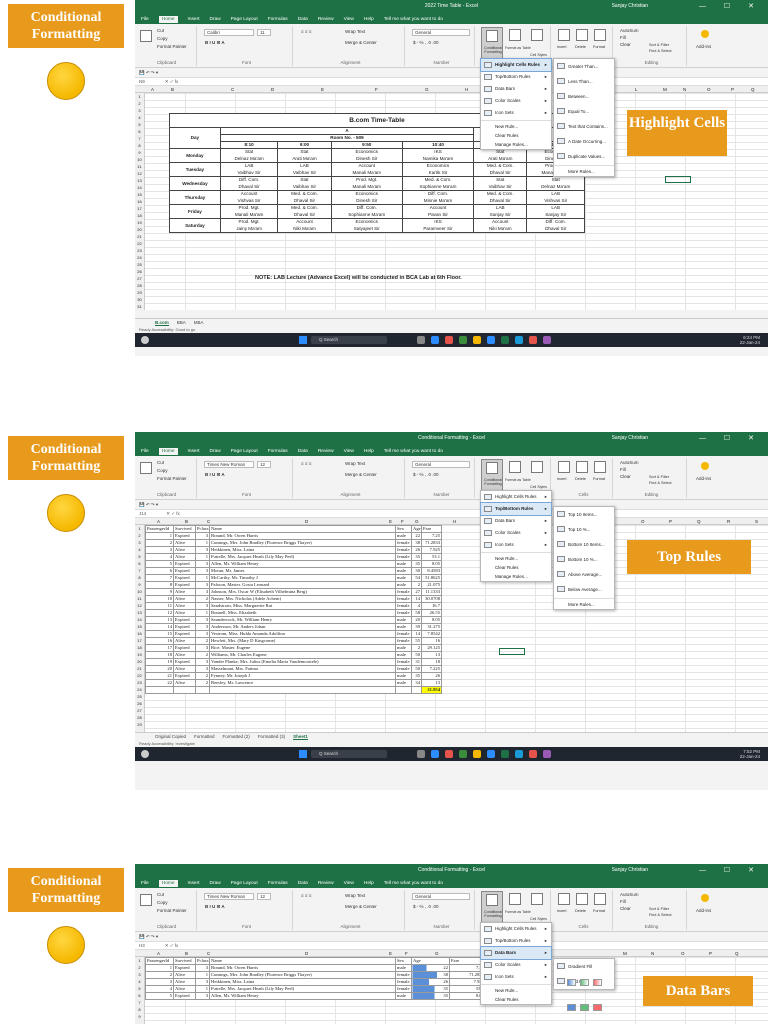 This screenshot has width=768, height=1024. Describe the element at coordinates (249, 215) in the screenshot. I see `faculty-cell: Manali Ma'am` at that location.